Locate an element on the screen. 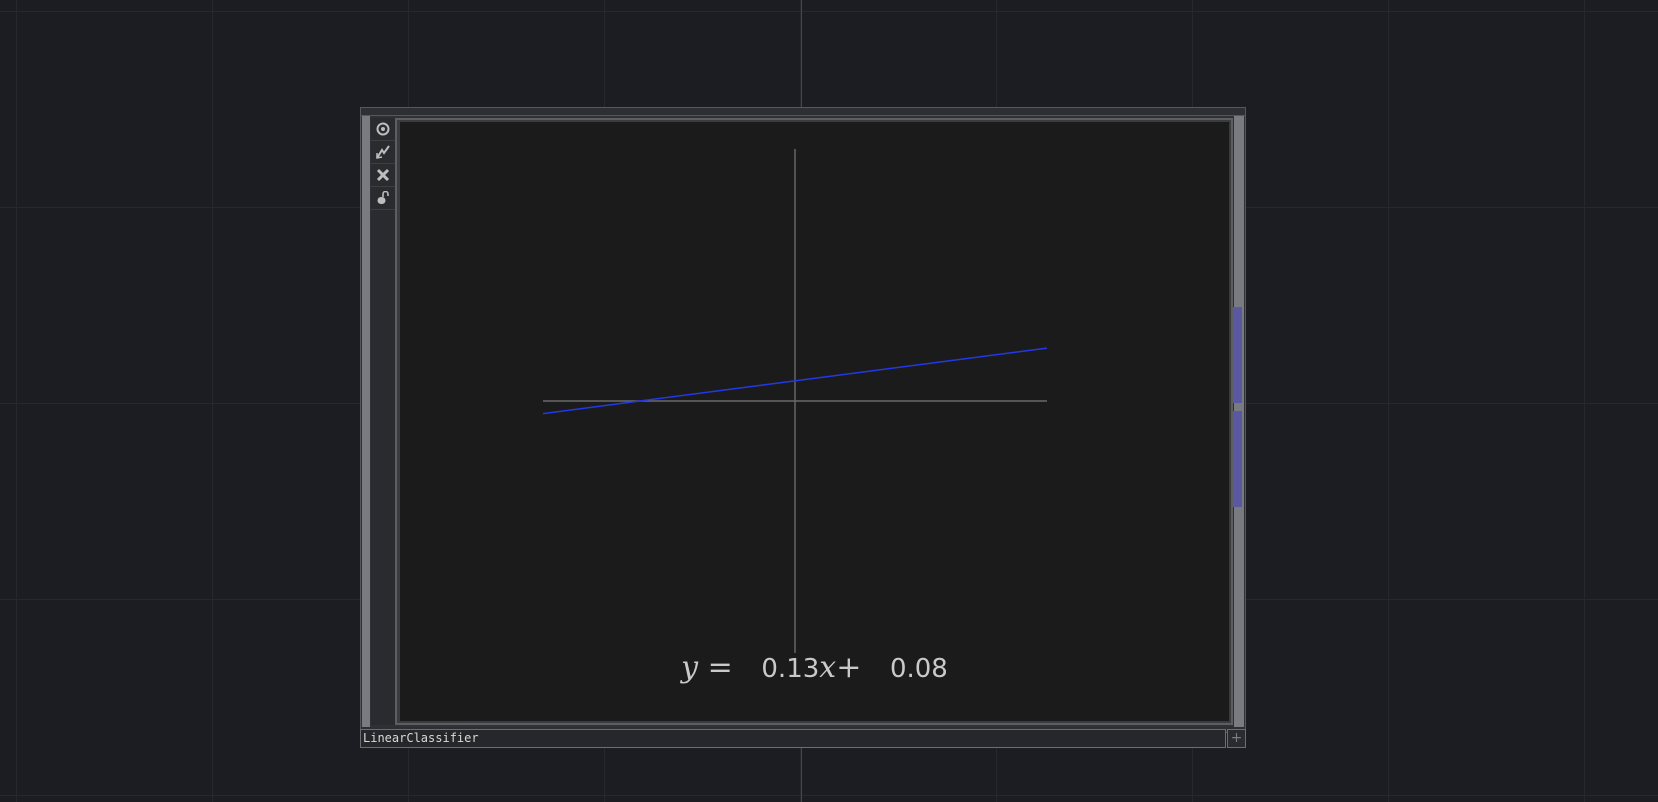  input-connector-rail is located at coordinates (366, 421).